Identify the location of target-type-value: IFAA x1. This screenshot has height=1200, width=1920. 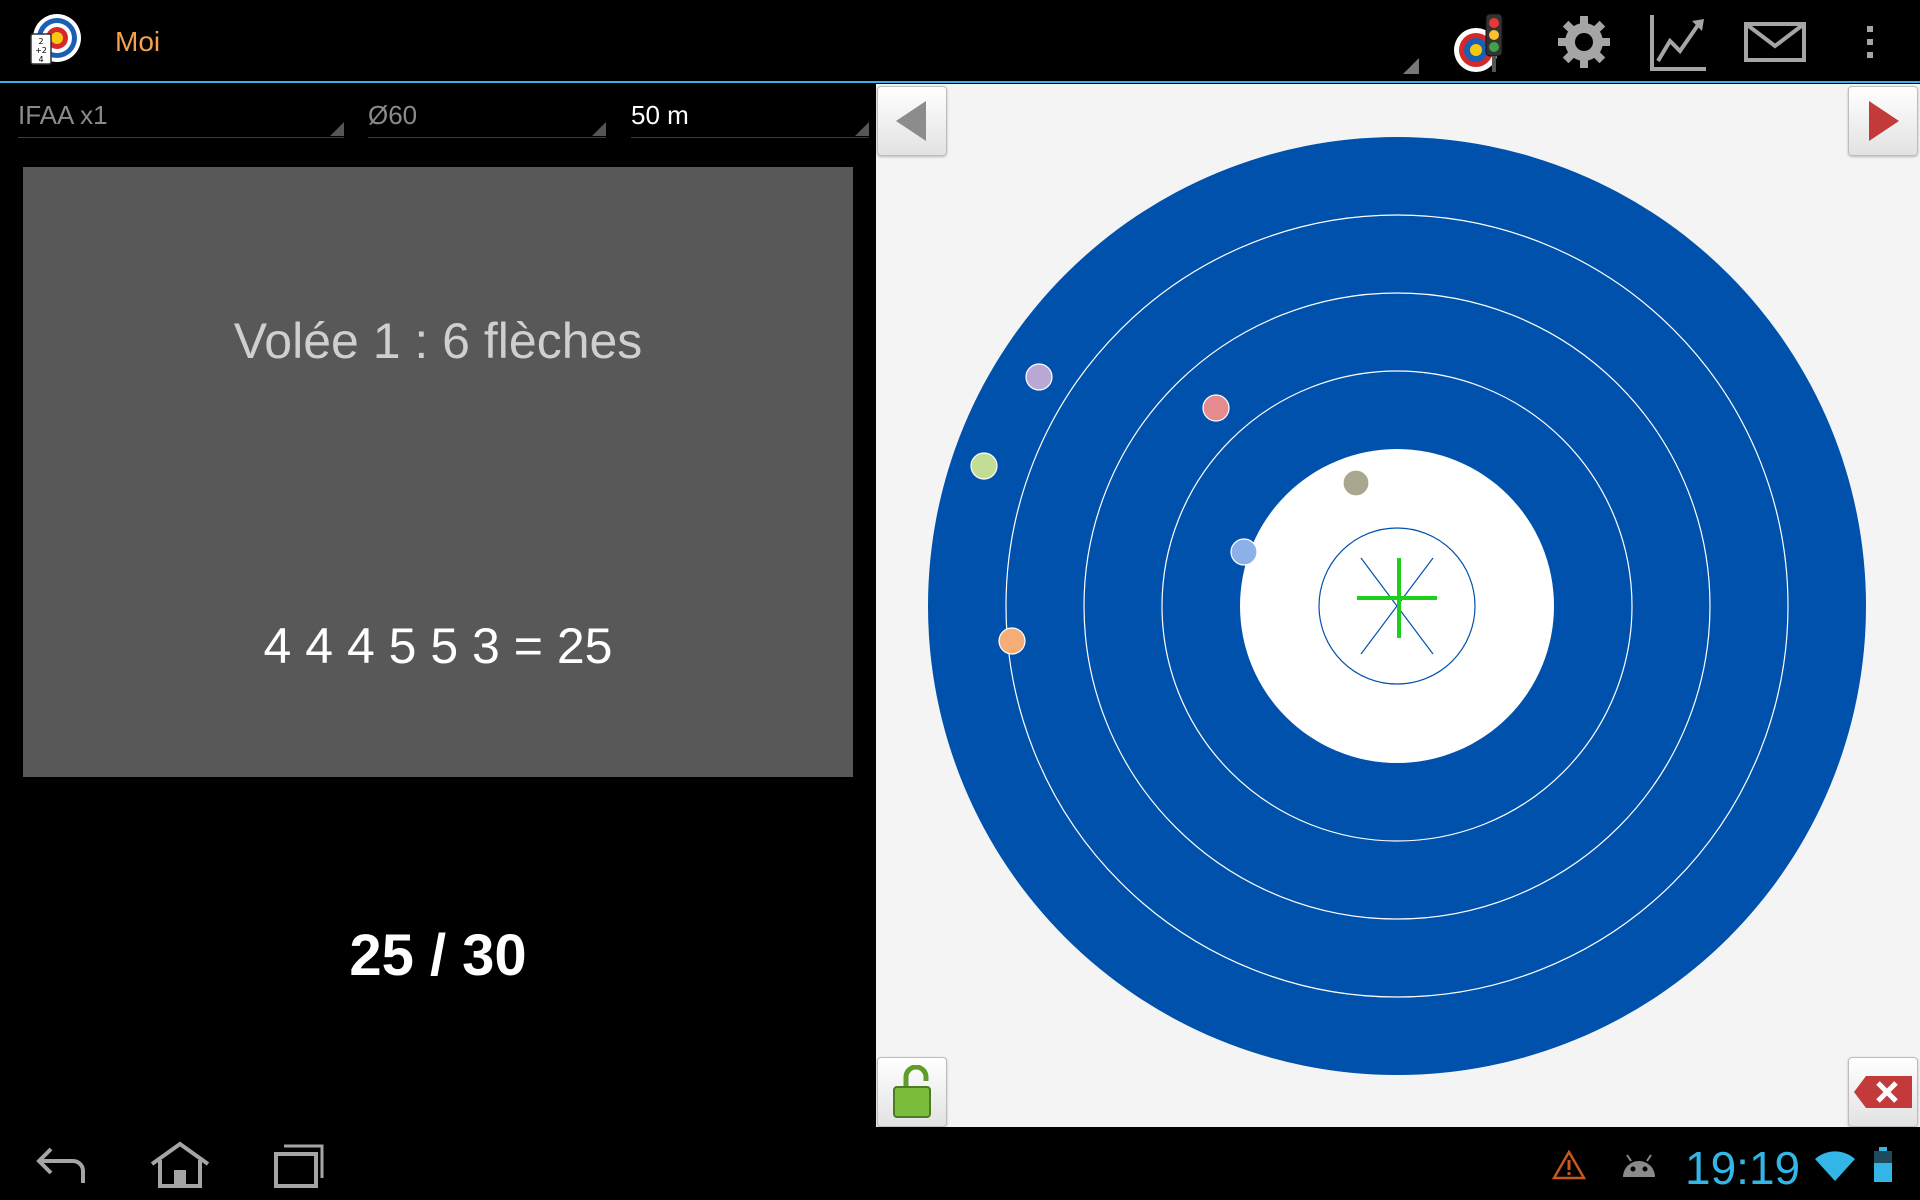
(63, 115).